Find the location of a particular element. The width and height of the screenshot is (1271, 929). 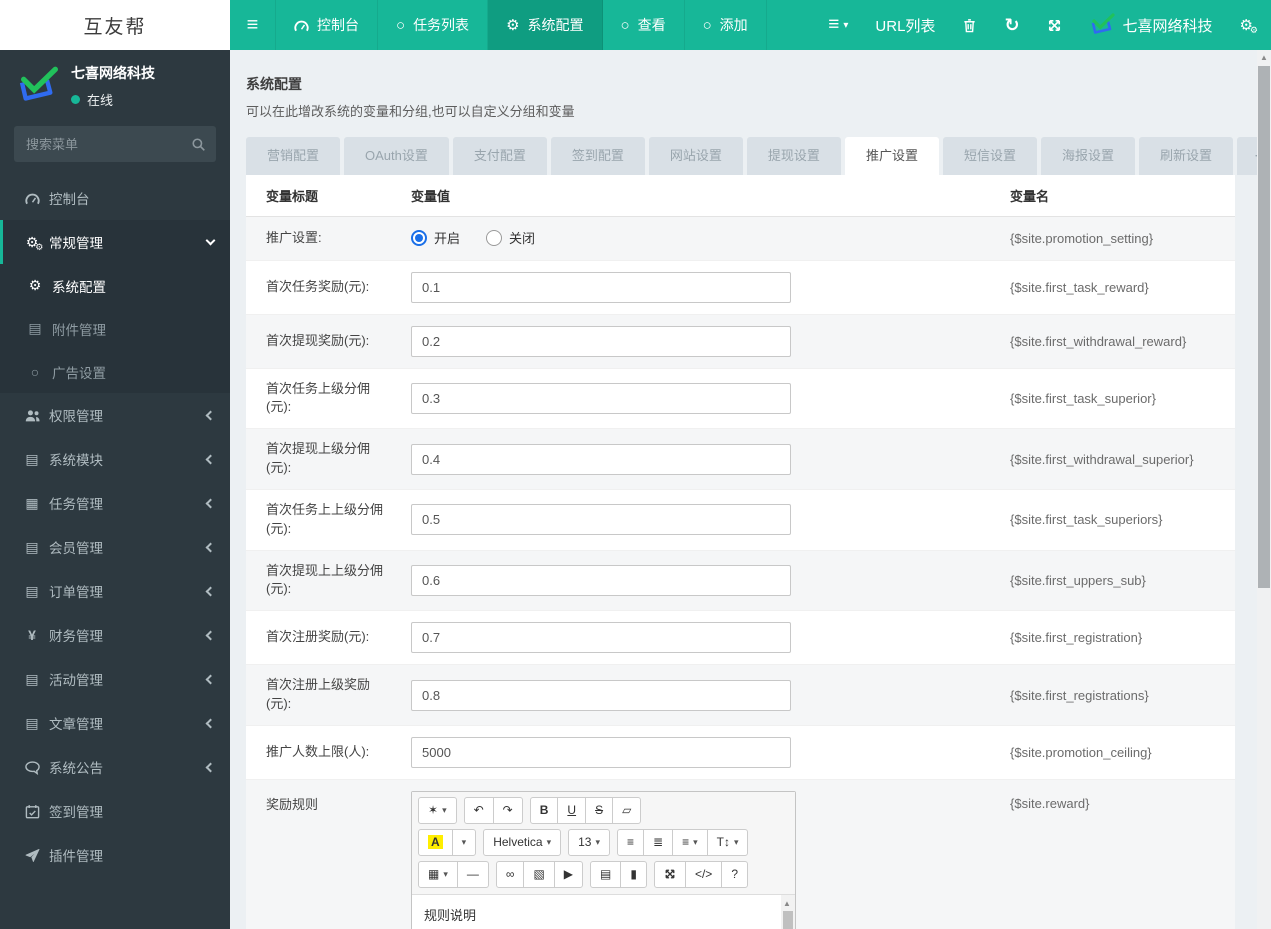

page-subtitle: 可以在此增改系统的变量和分组,也可以自定义分组和变量 is located at coordinates (410, 111).